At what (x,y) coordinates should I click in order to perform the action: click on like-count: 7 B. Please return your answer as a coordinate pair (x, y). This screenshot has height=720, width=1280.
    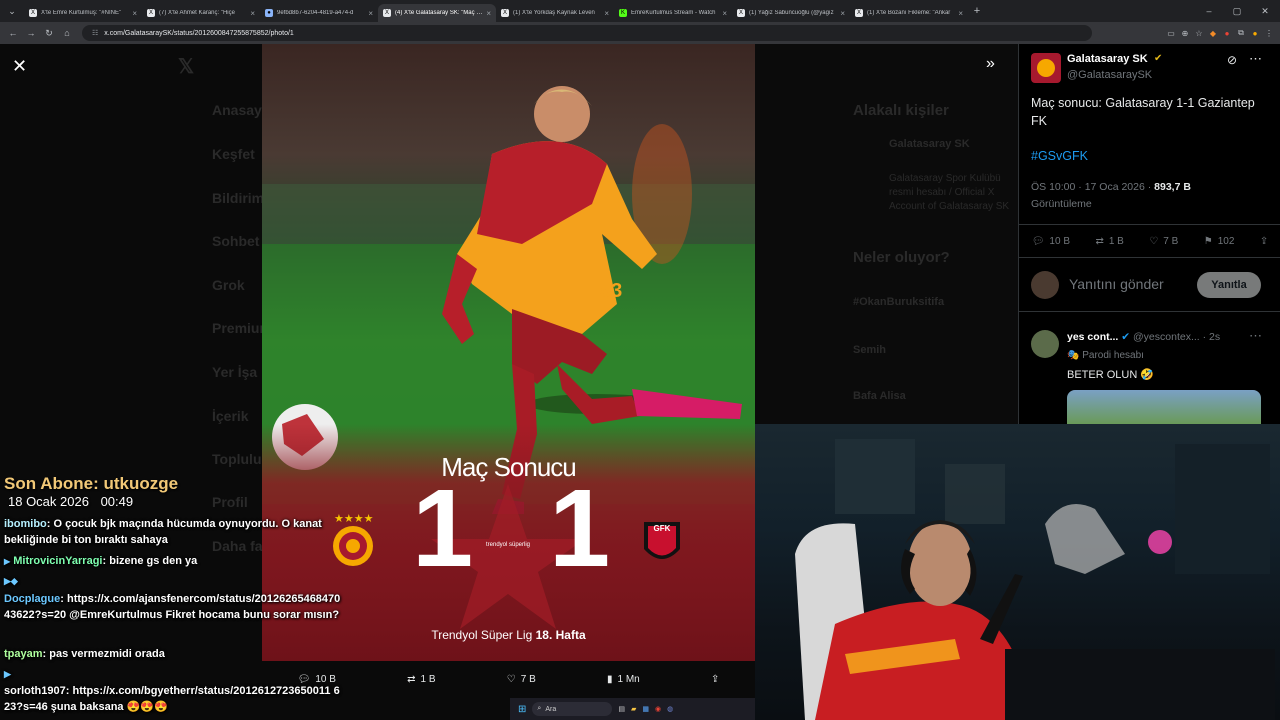
    Looking at the image, I should click on (1171, 241).